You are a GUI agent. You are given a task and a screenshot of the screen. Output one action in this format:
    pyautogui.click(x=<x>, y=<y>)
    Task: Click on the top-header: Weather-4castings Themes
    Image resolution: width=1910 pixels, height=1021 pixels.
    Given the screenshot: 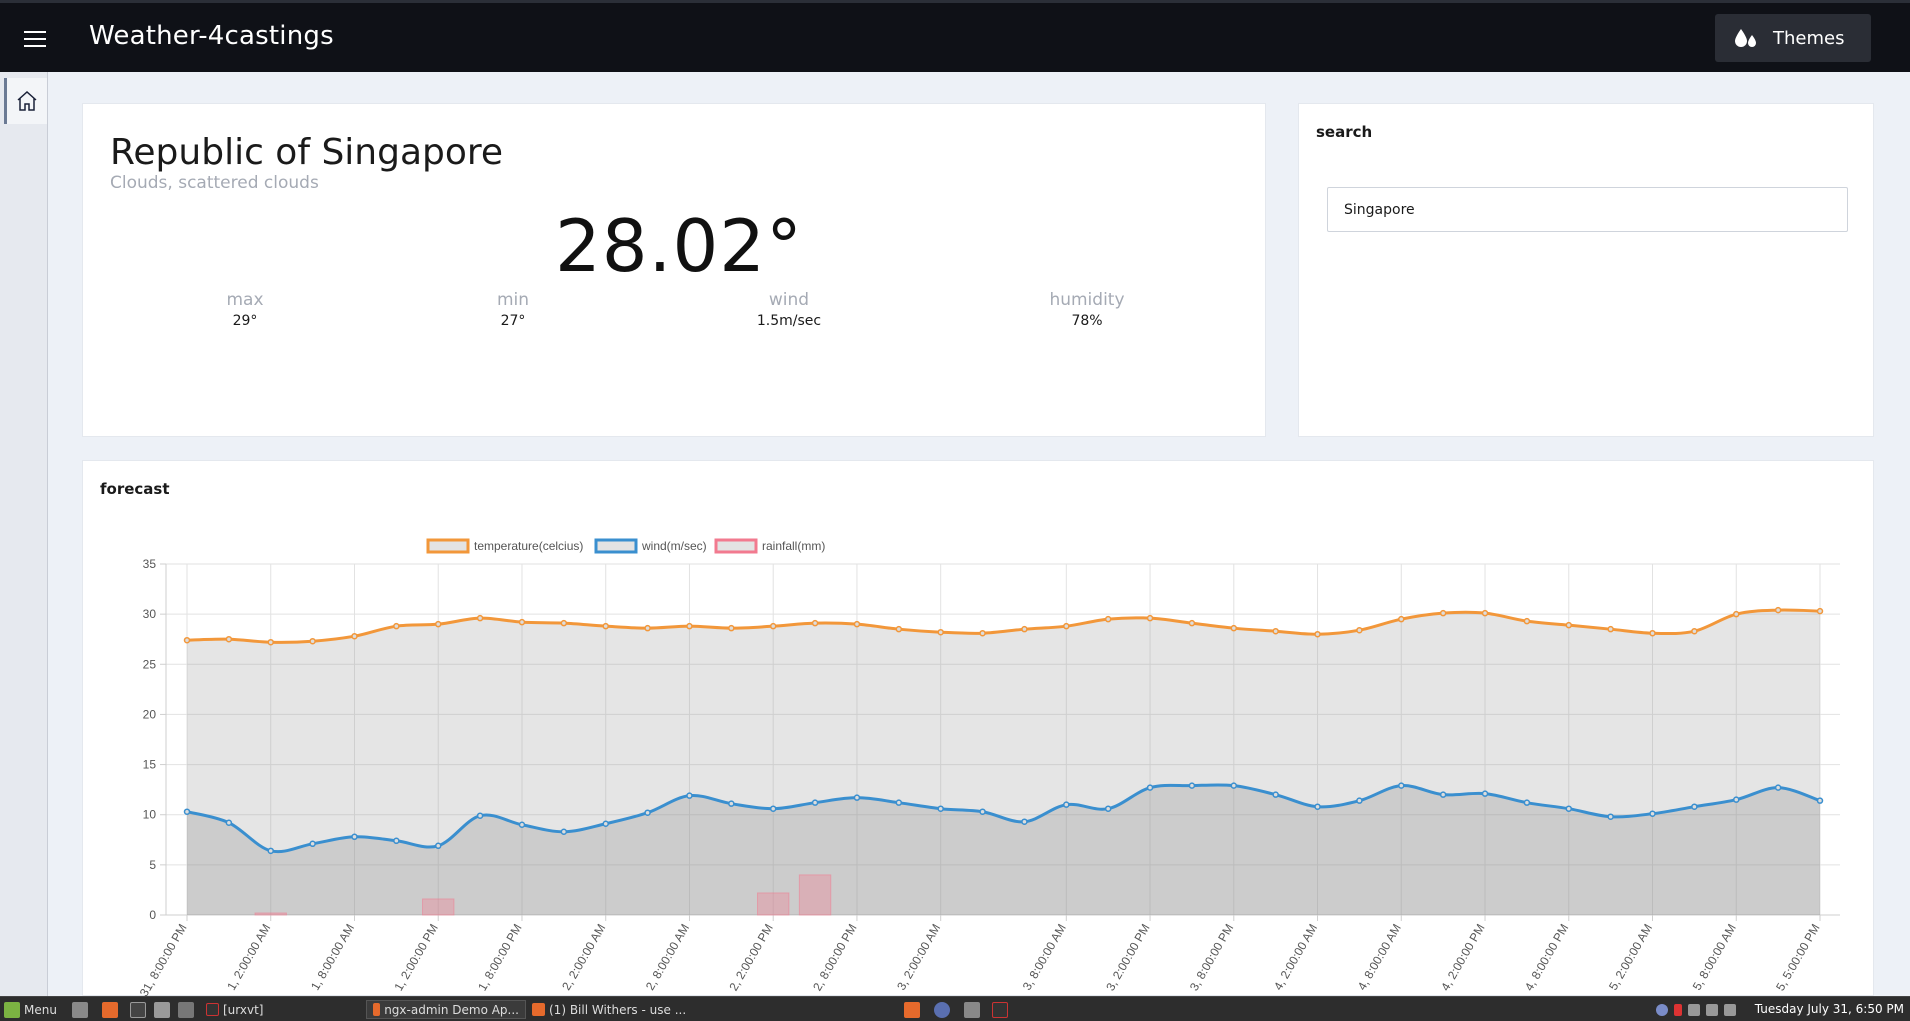 What is the action you would take?
    pyautogui.click(x=955, y=36)
    